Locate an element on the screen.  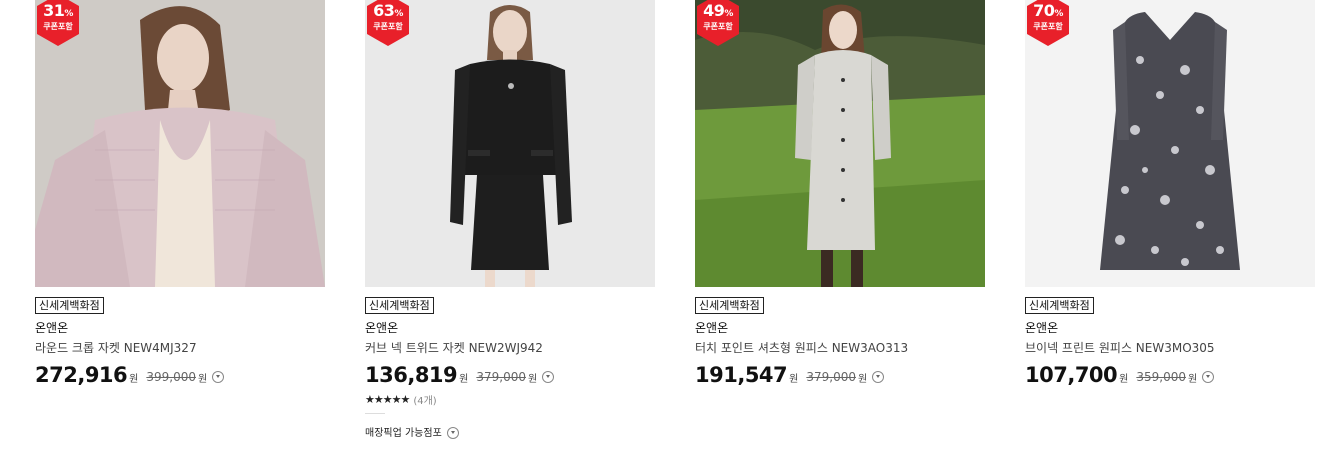
price-row: 136,819 원 379,000 원 is located at coordinates (510, 375).